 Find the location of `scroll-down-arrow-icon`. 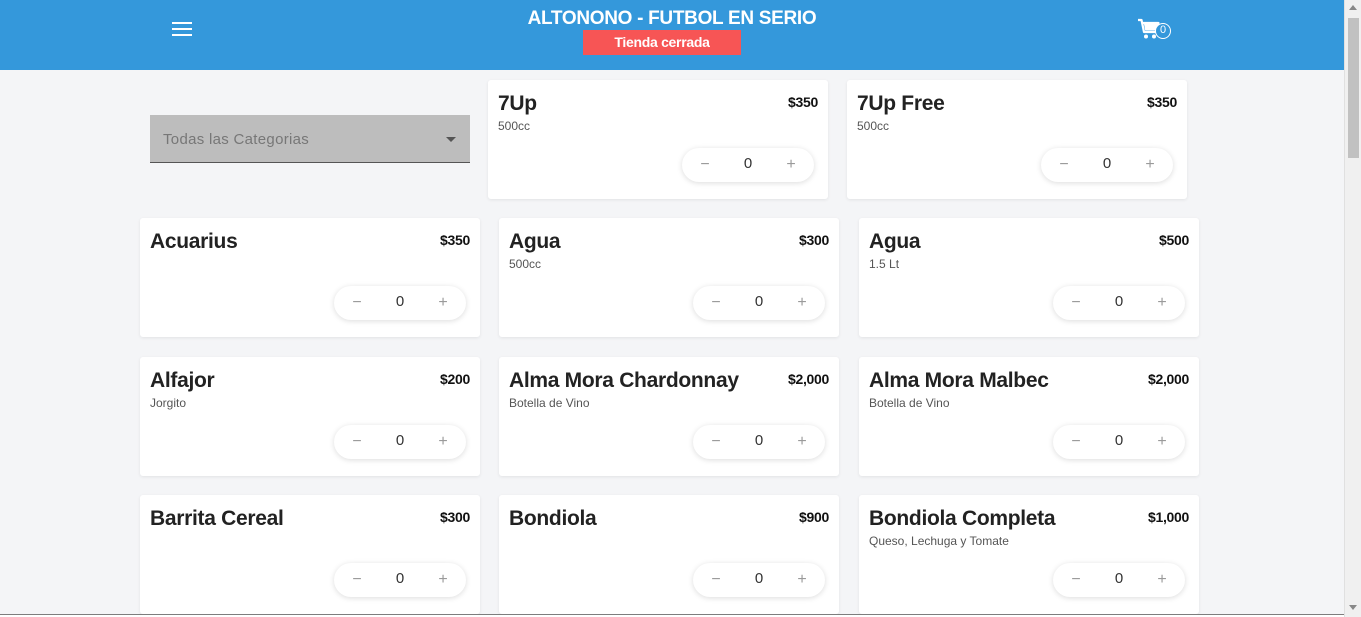

scroll-down-arrow-icon is located at coordinates (1353, 607).